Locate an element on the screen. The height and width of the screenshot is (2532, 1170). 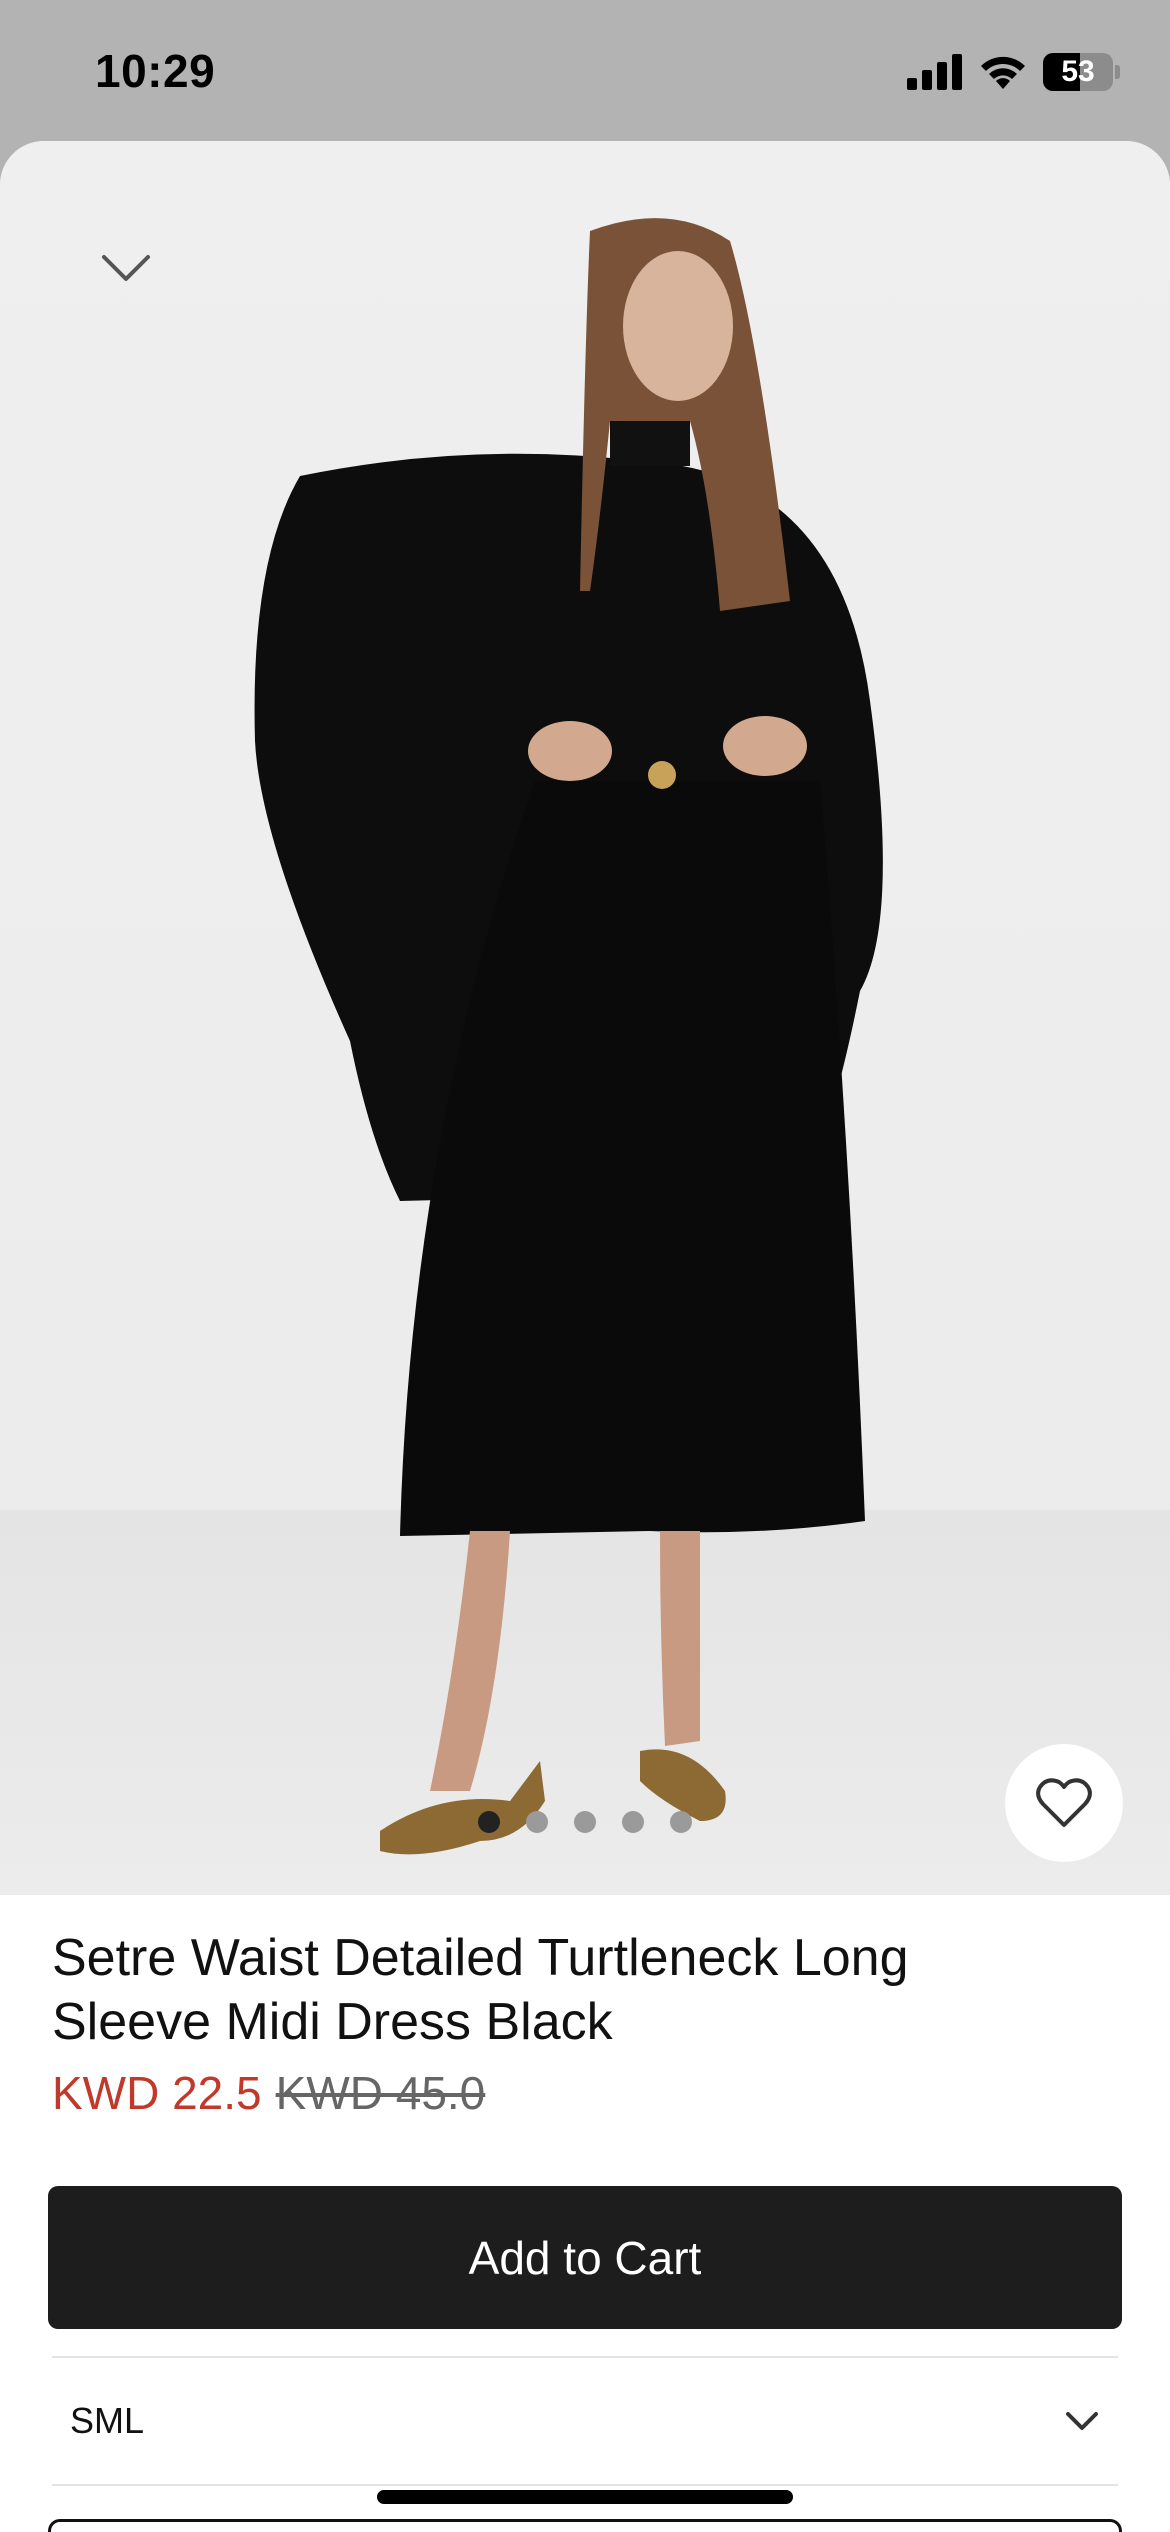
cellular-signal-icon is located at coordinates (934, 72).